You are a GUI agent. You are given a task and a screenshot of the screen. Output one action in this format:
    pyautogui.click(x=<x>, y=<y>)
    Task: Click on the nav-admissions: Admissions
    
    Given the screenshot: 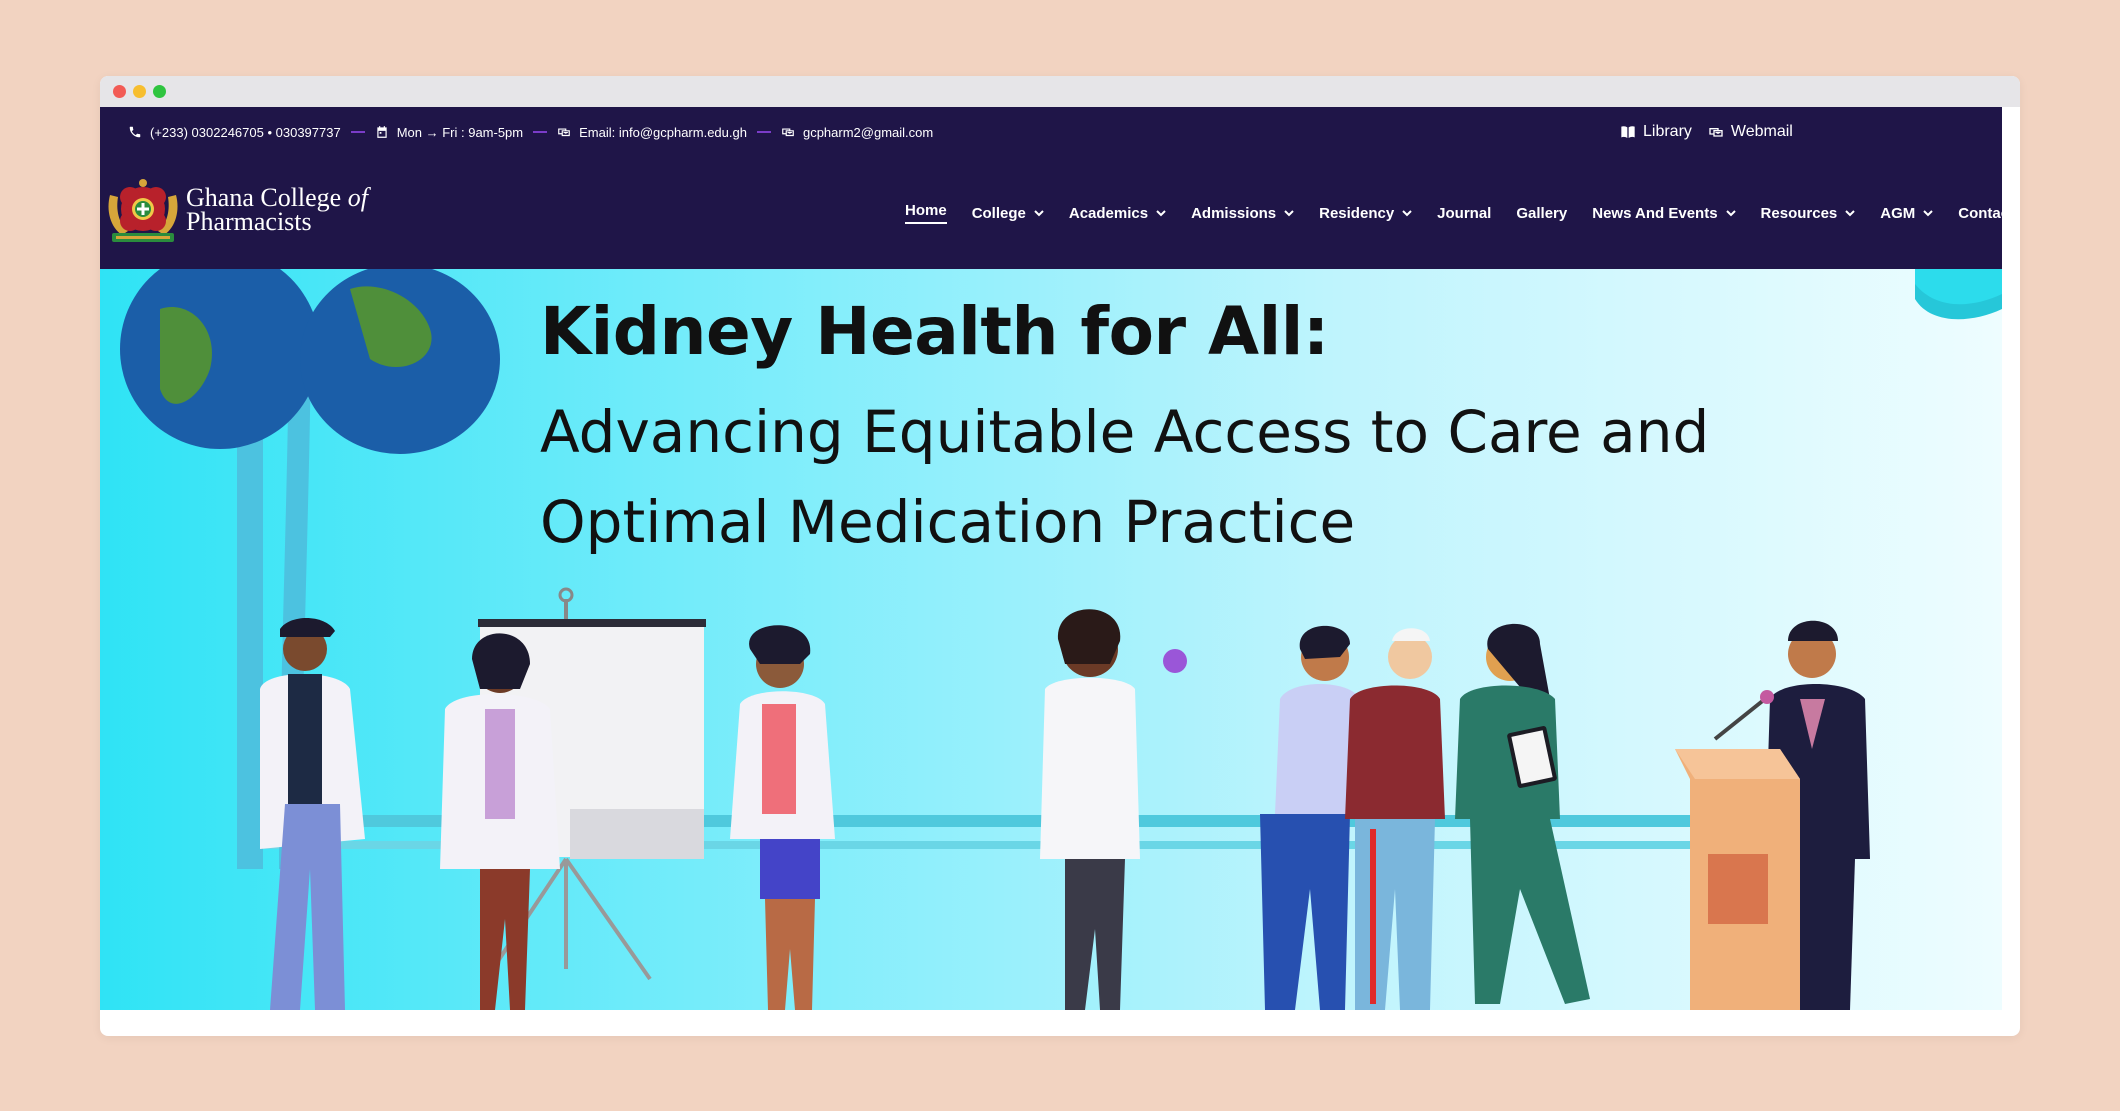 What is the action you would take?
    pyautogui.click(x=1242, y=213)
    